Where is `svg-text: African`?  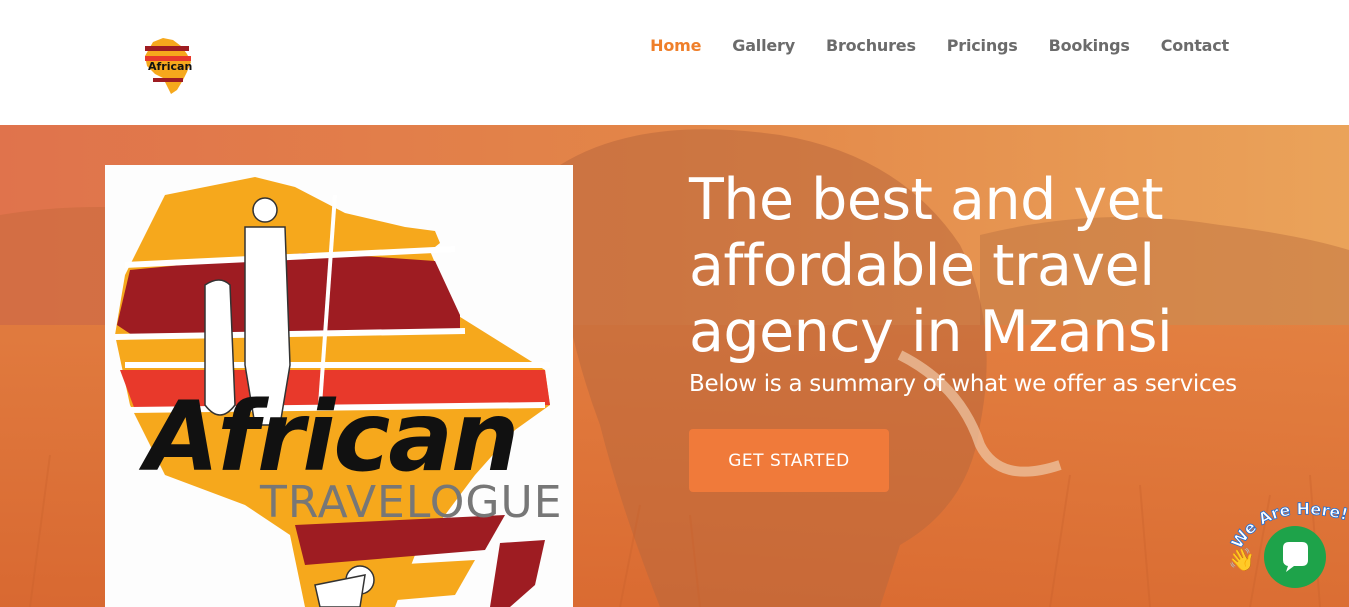
svg-text: African is located at coordinates (170, 66).